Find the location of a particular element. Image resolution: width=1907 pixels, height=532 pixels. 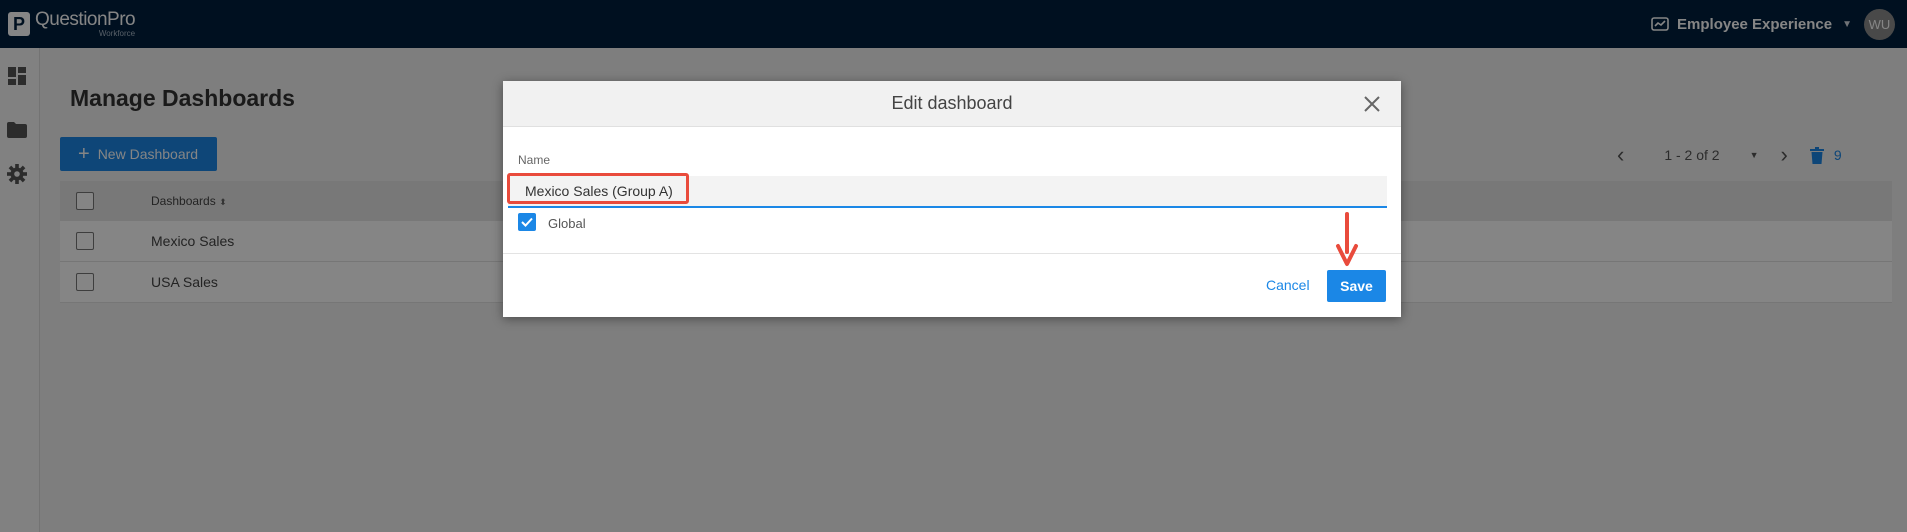

checkmark-icon is located at coordinates (527, 222).